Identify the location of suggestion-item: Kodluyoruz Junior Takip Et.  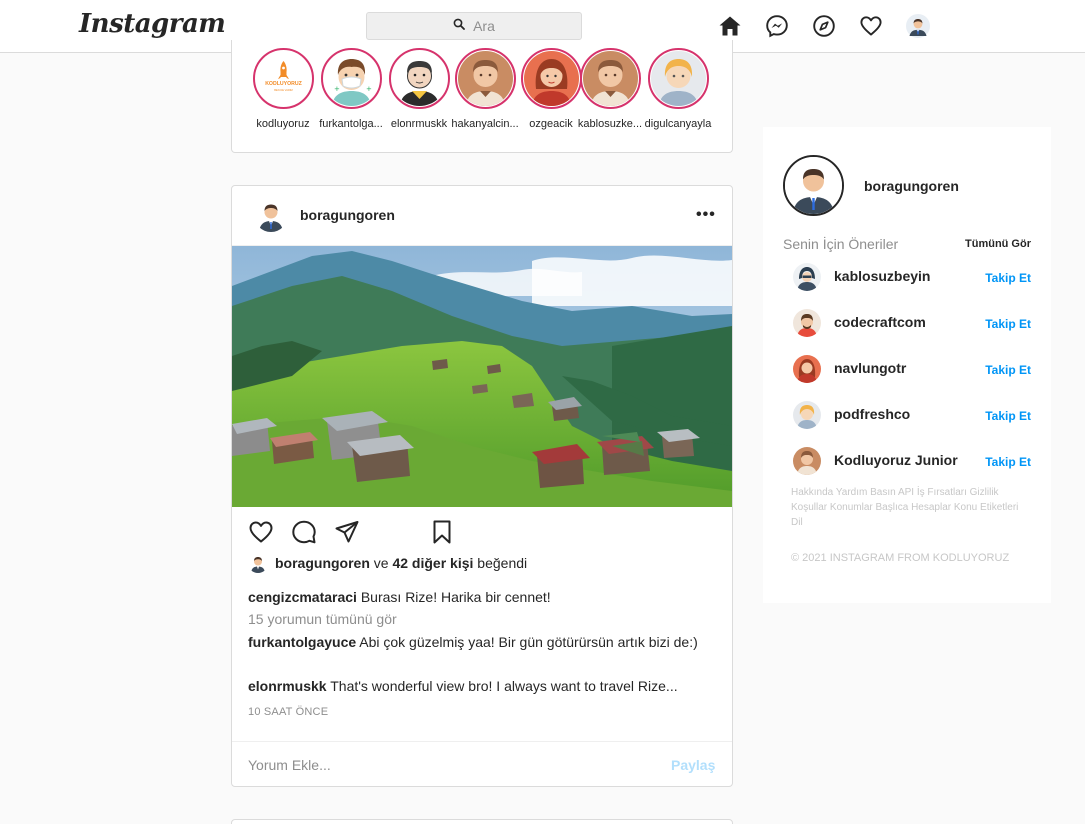
(912, 461).